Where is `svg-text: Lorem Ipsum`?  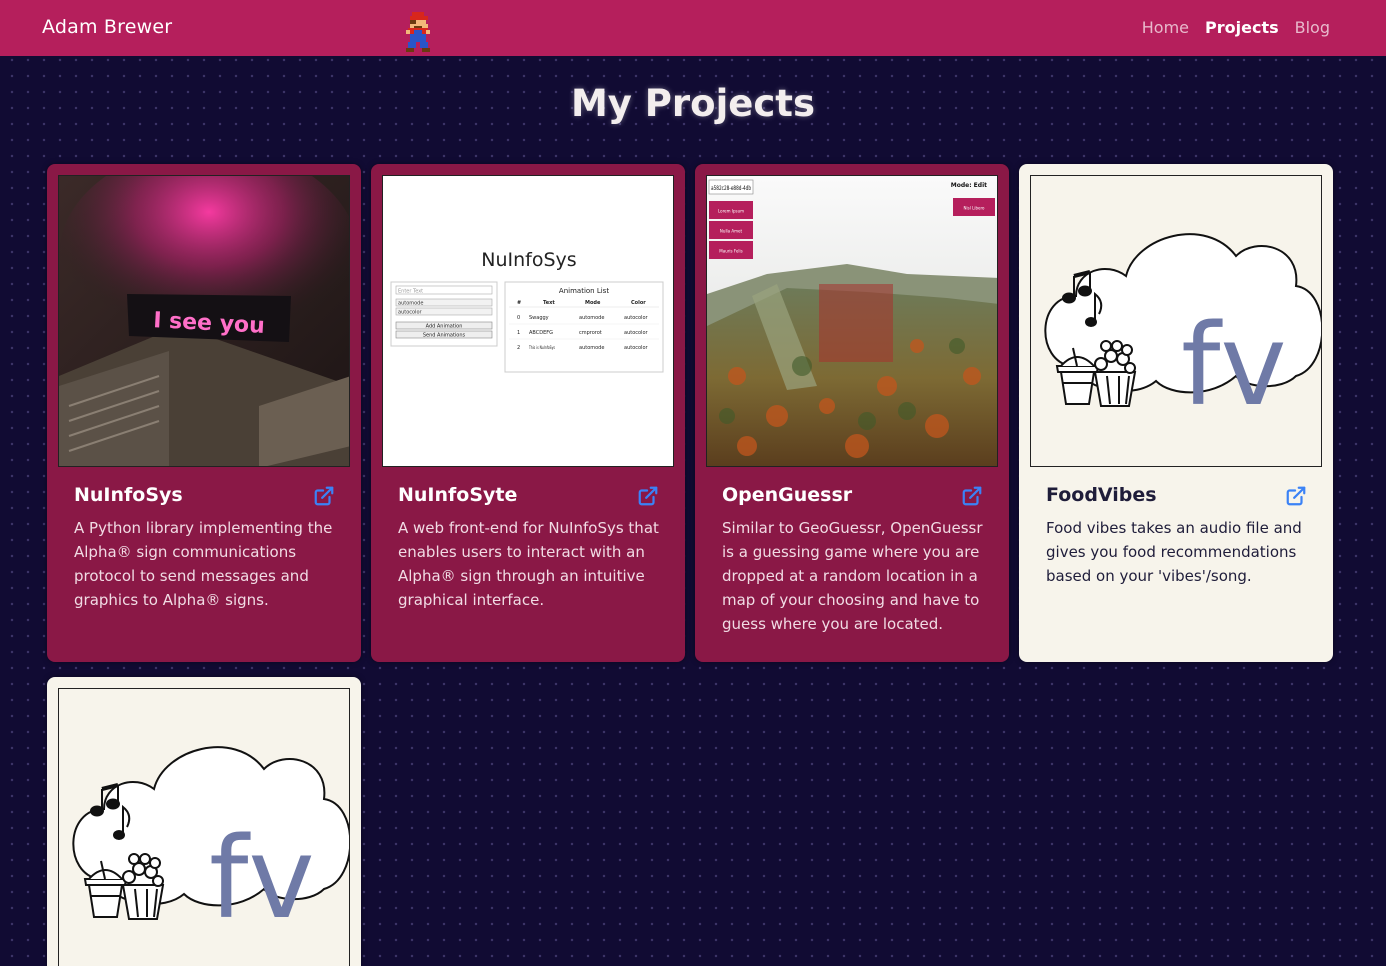
svg-text: Lorem Ipsum is located at coordinates (731, 211).